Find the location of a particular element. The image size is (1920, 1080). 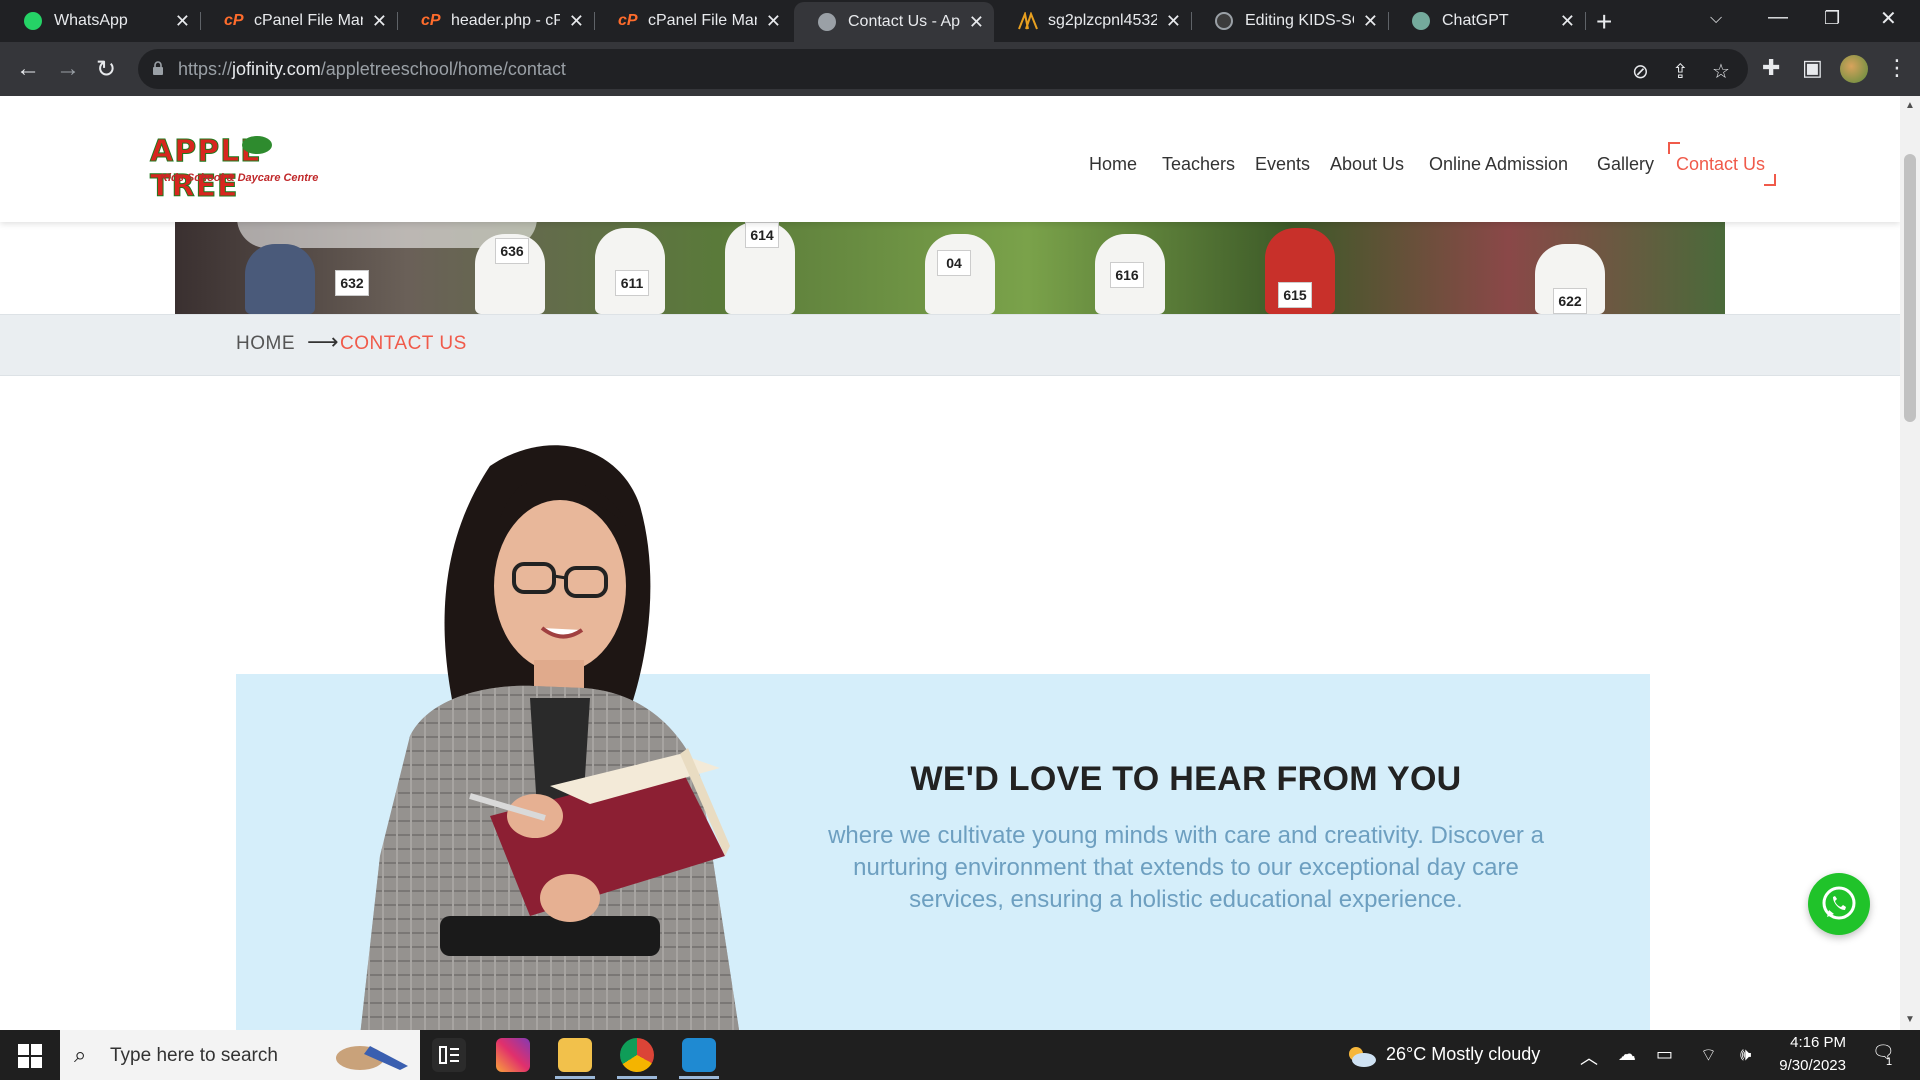

taskbar-search: ⌕ Type here to search is located at coordinates (240, 1055).